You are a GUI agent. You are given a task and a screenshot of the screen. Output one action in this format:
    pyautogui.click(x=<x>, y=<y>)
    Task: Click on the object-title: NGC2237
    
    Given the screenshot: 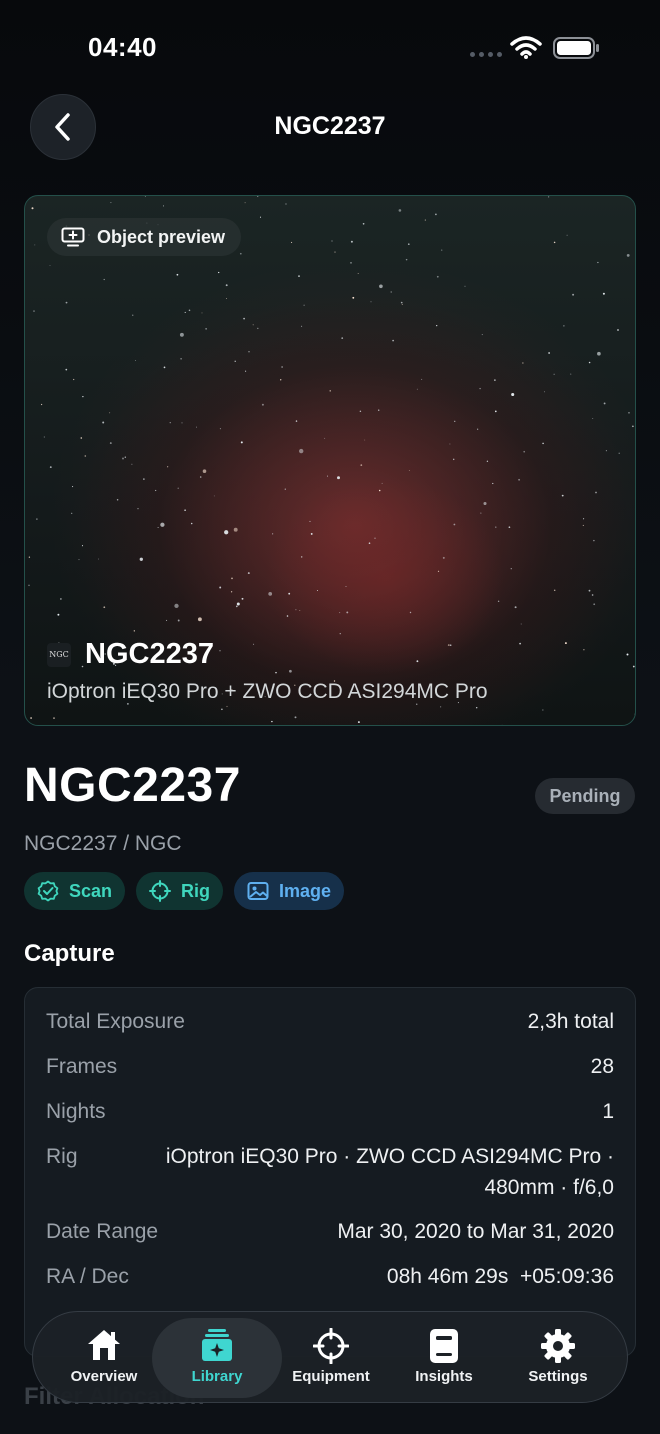 What is the action you would take?
    pyautogui.click(x=132, y=785)
    